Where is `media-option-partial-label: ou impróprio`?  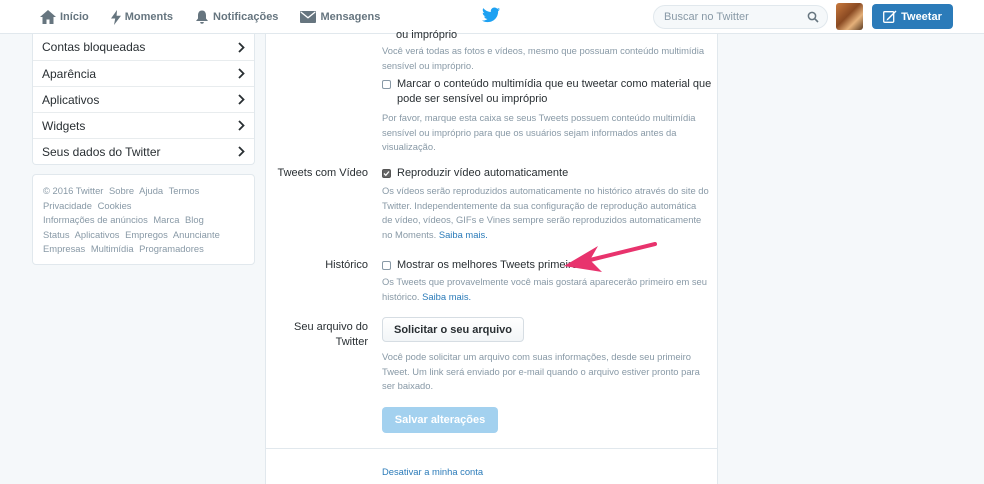
media-option-partial-label: ou impróprio is located at coordinates (427, 35).